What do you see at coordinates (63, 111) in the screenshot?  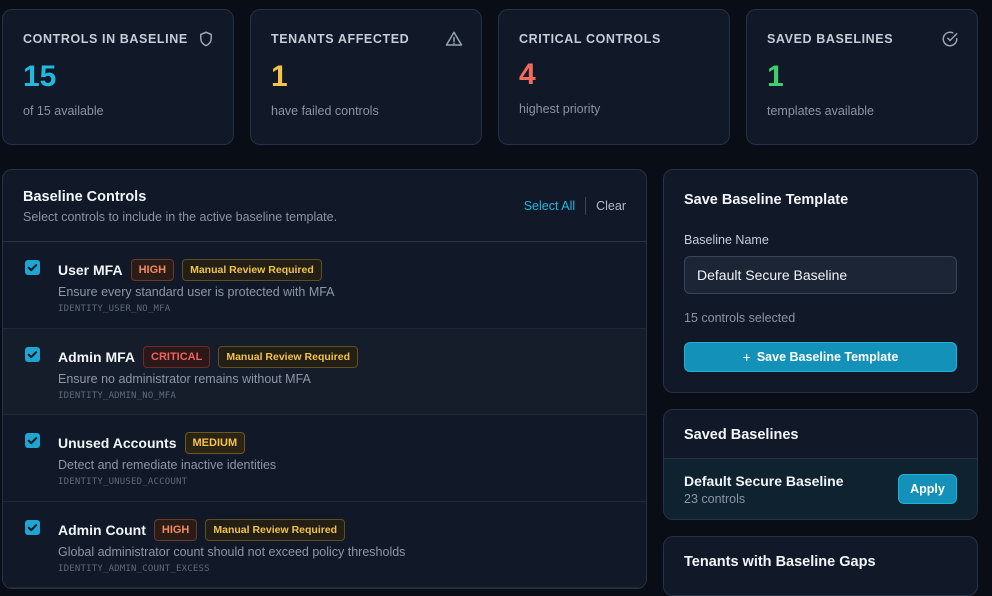 I see `stat-sub: of 15 available` at bounding box center [63, 111].